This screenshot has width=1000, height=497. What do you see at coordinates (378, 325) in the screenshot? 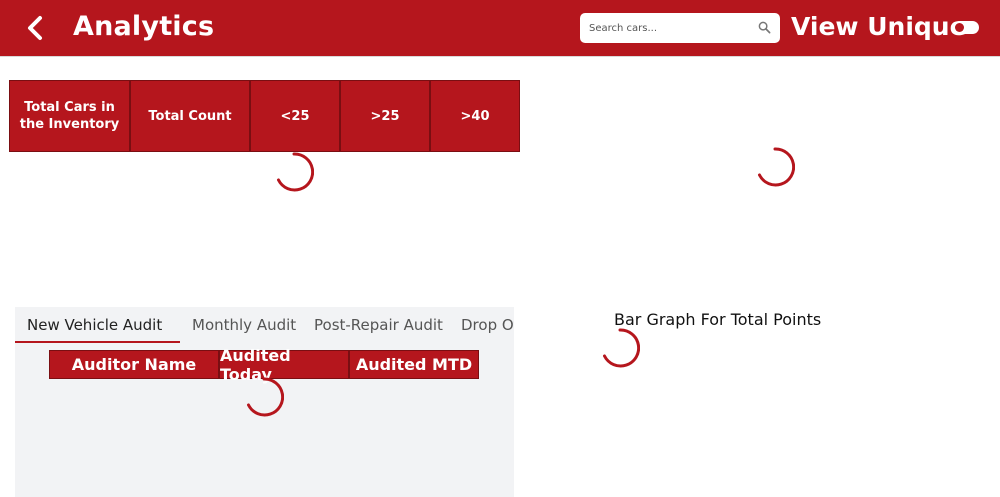
I see `tab-post-repair-audit: Post-Repair Audit` at bounding box center [378, 325].